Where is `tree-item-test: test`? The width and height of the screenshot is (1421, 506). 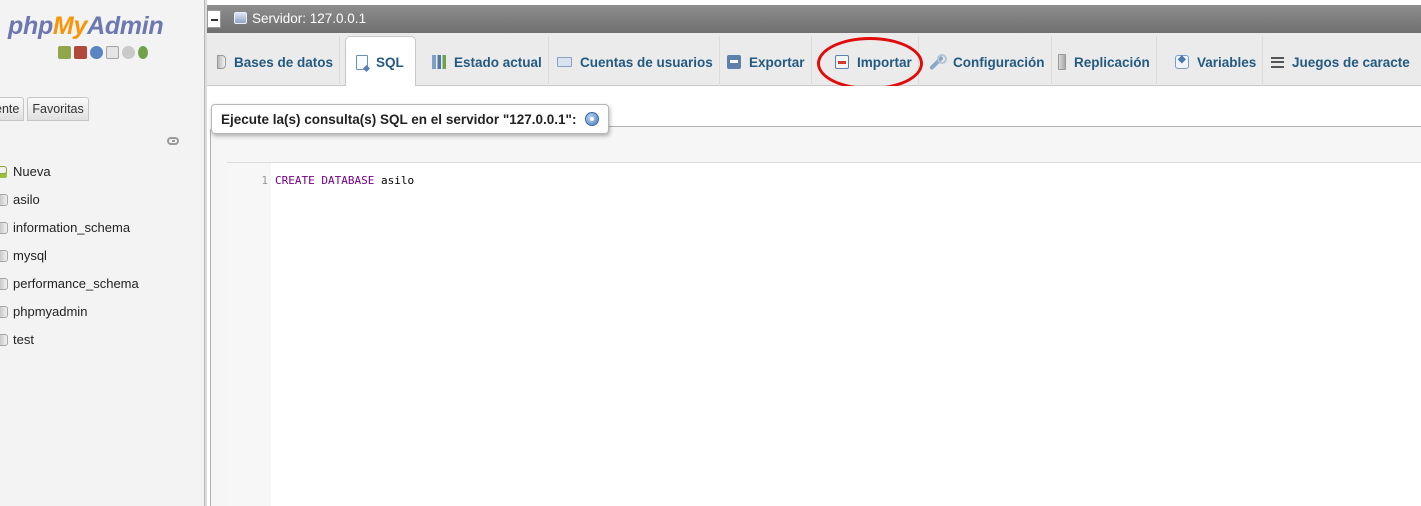 tree-item-test: test is located at coordinates (69, 340).